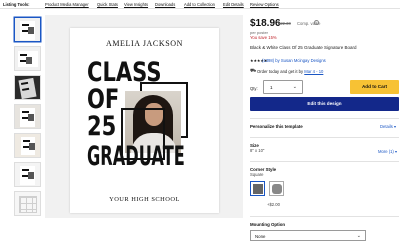 The width and height of the screenshot is (400, 243). What do you see at coordinates (387, 151) in the screenshot?
I see `size-more-toggle: More (1) ▾` at bounding box center [387, 151].